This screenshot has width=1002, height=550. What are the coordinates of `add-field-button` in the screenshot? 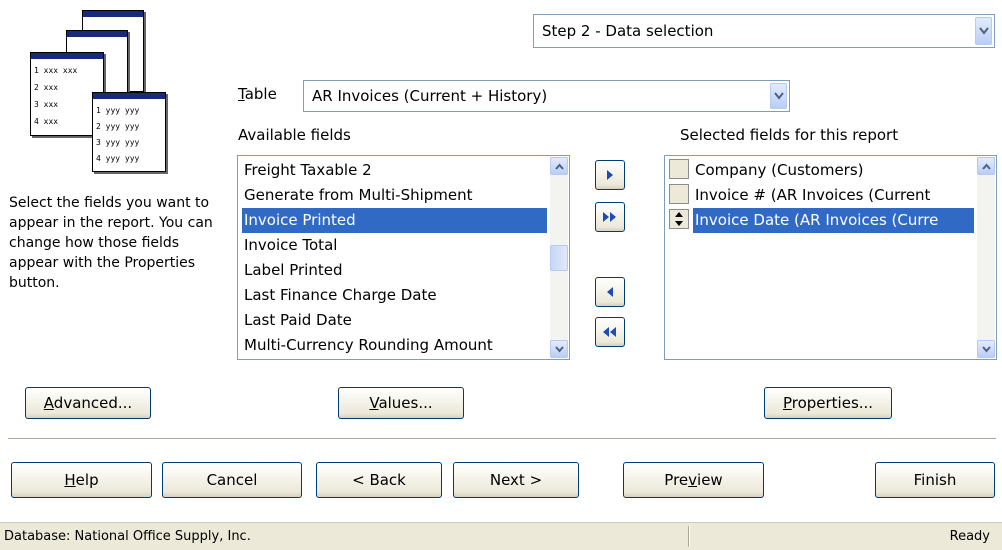 It's located at (610, 175).